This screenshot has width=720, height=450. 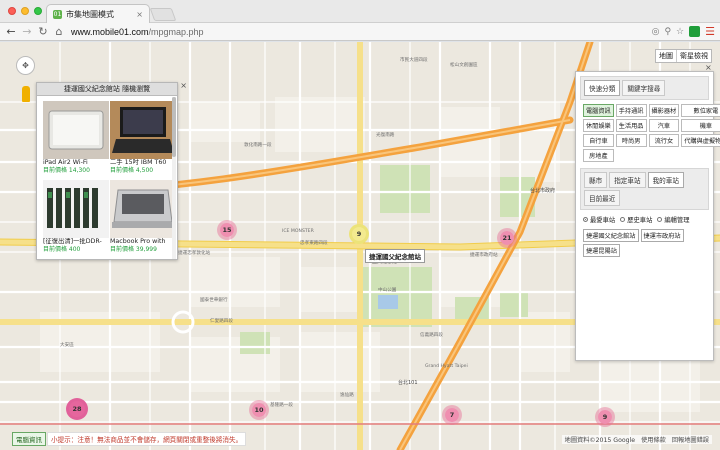 What do you see at coordinates (664, 125) in the screenshot?
I see `category-button: 汽車` at bounding box center [664, 125].